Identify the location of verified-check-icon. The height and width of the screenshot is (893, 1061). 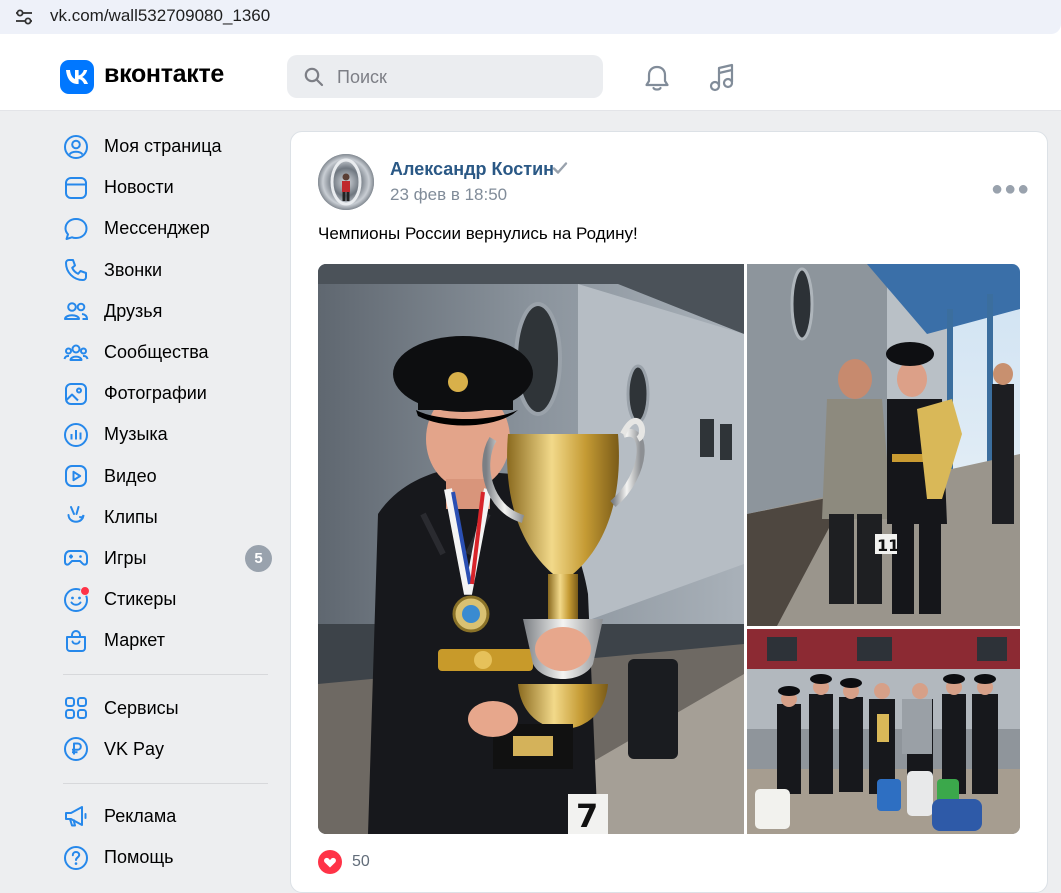
(560, 168).